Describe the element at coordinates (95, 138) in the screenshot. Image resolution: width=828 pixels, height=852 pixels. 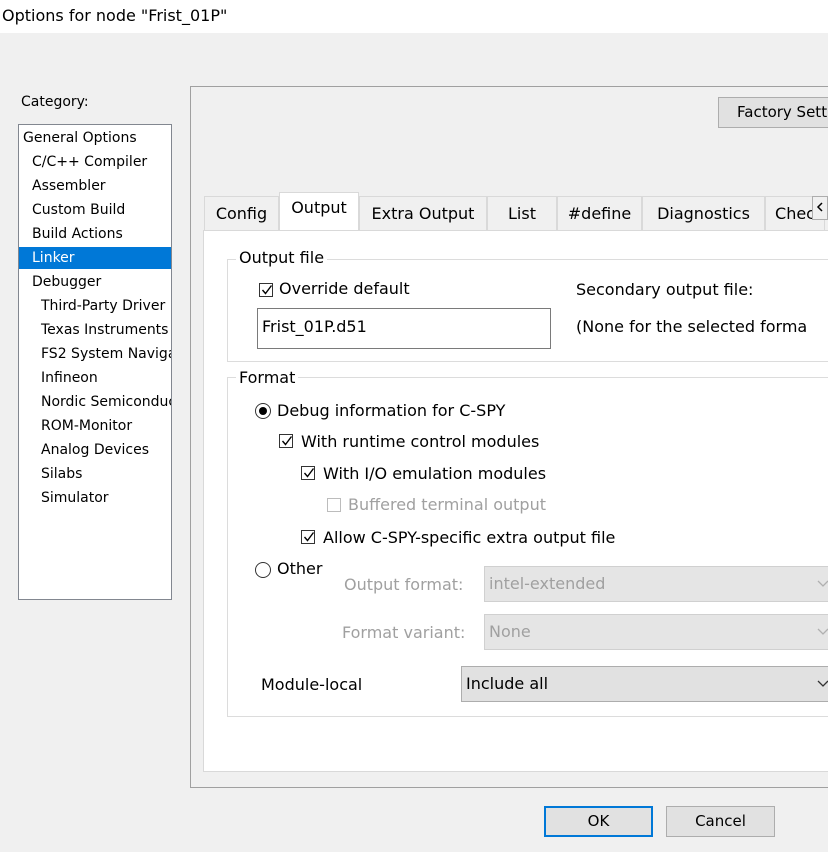
I see `category-item: General Options` at that location.